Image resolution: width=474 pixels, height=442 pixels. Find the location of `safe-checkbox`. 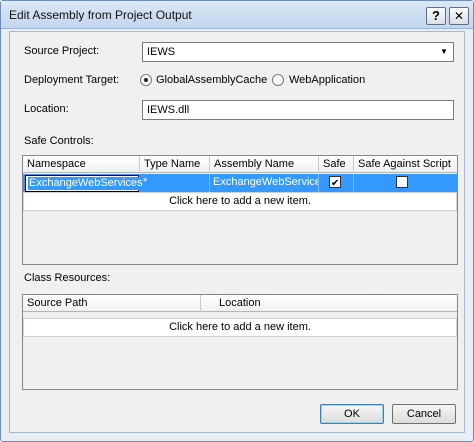

safe-checkbox is located at coordinates (335, 183).